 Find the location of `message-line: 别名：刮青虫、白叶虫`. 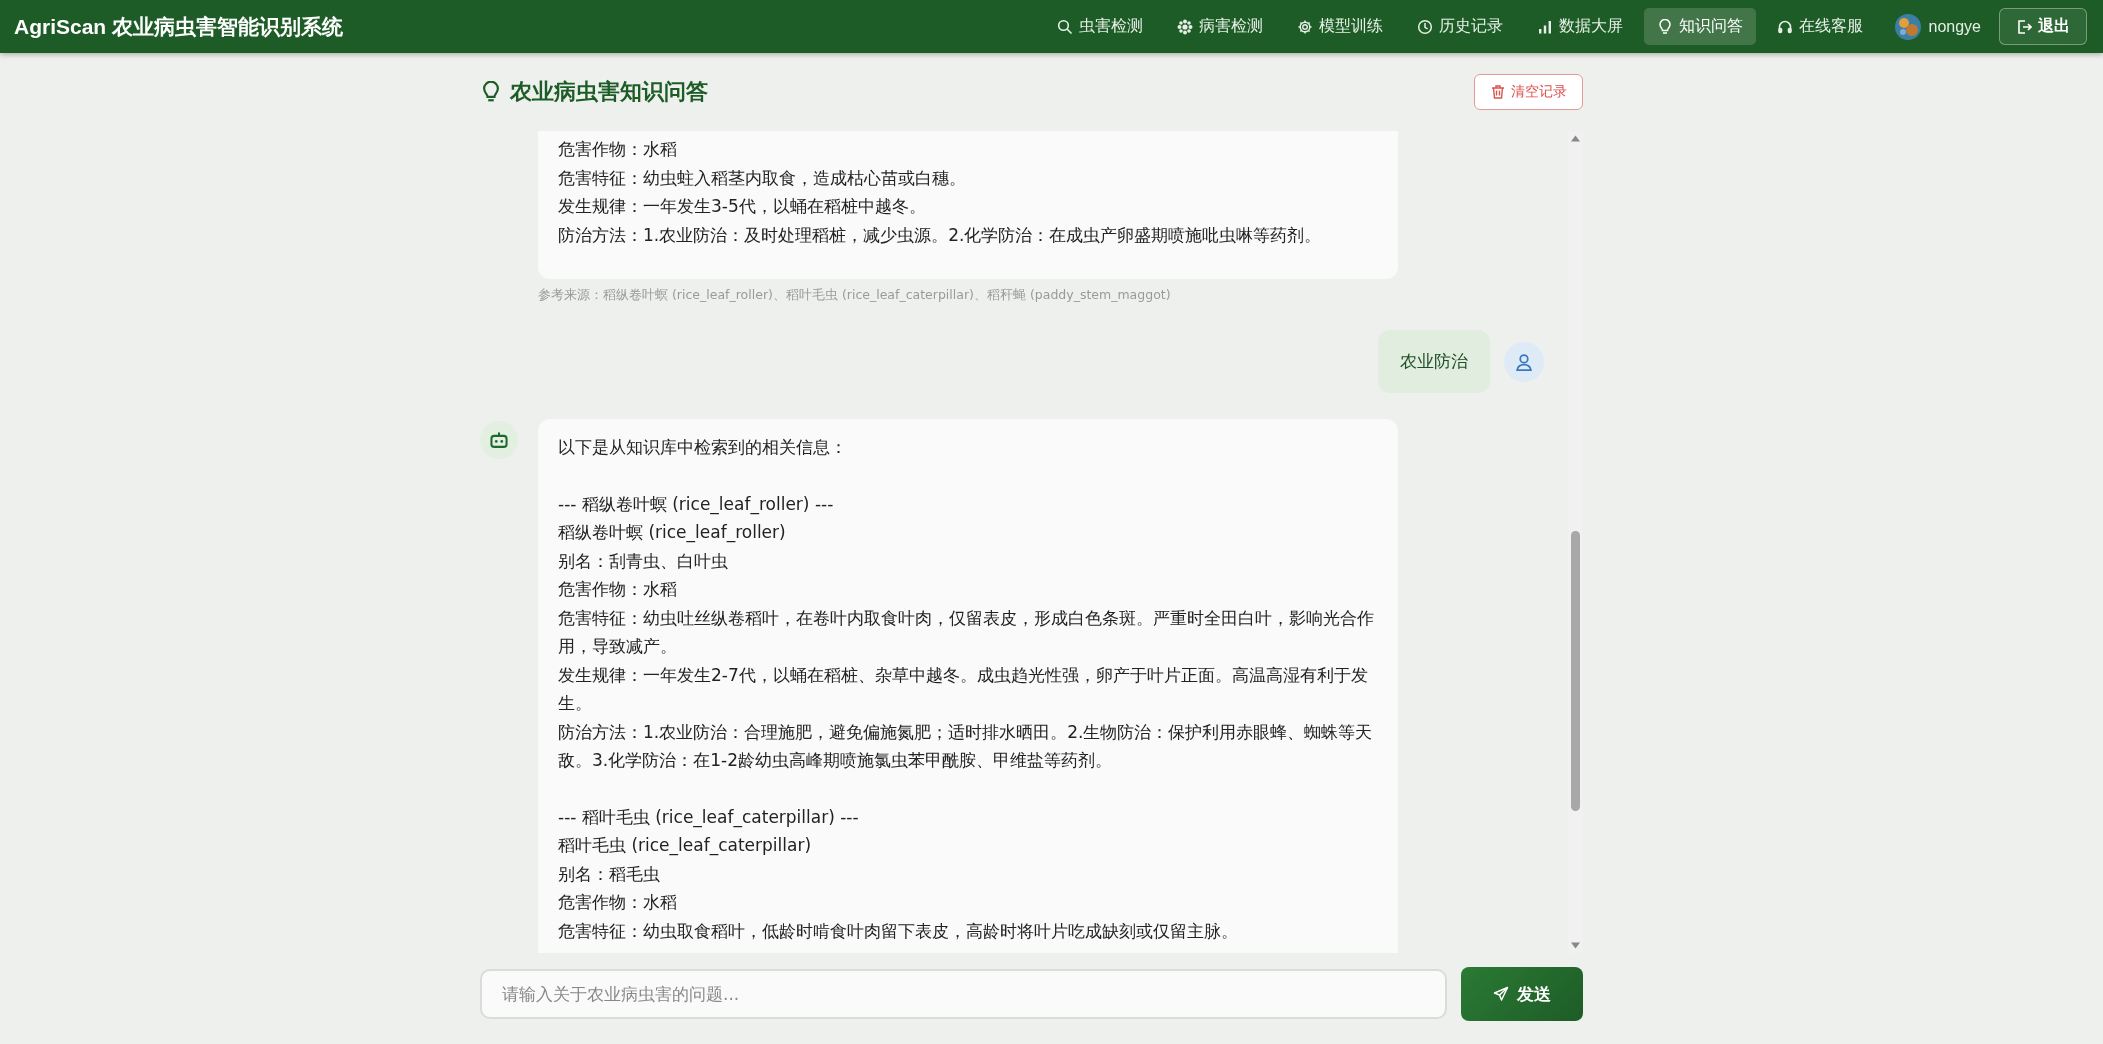

message-line: 别名：刮青虫、白叶虫 is located at coordinates (643, 561).